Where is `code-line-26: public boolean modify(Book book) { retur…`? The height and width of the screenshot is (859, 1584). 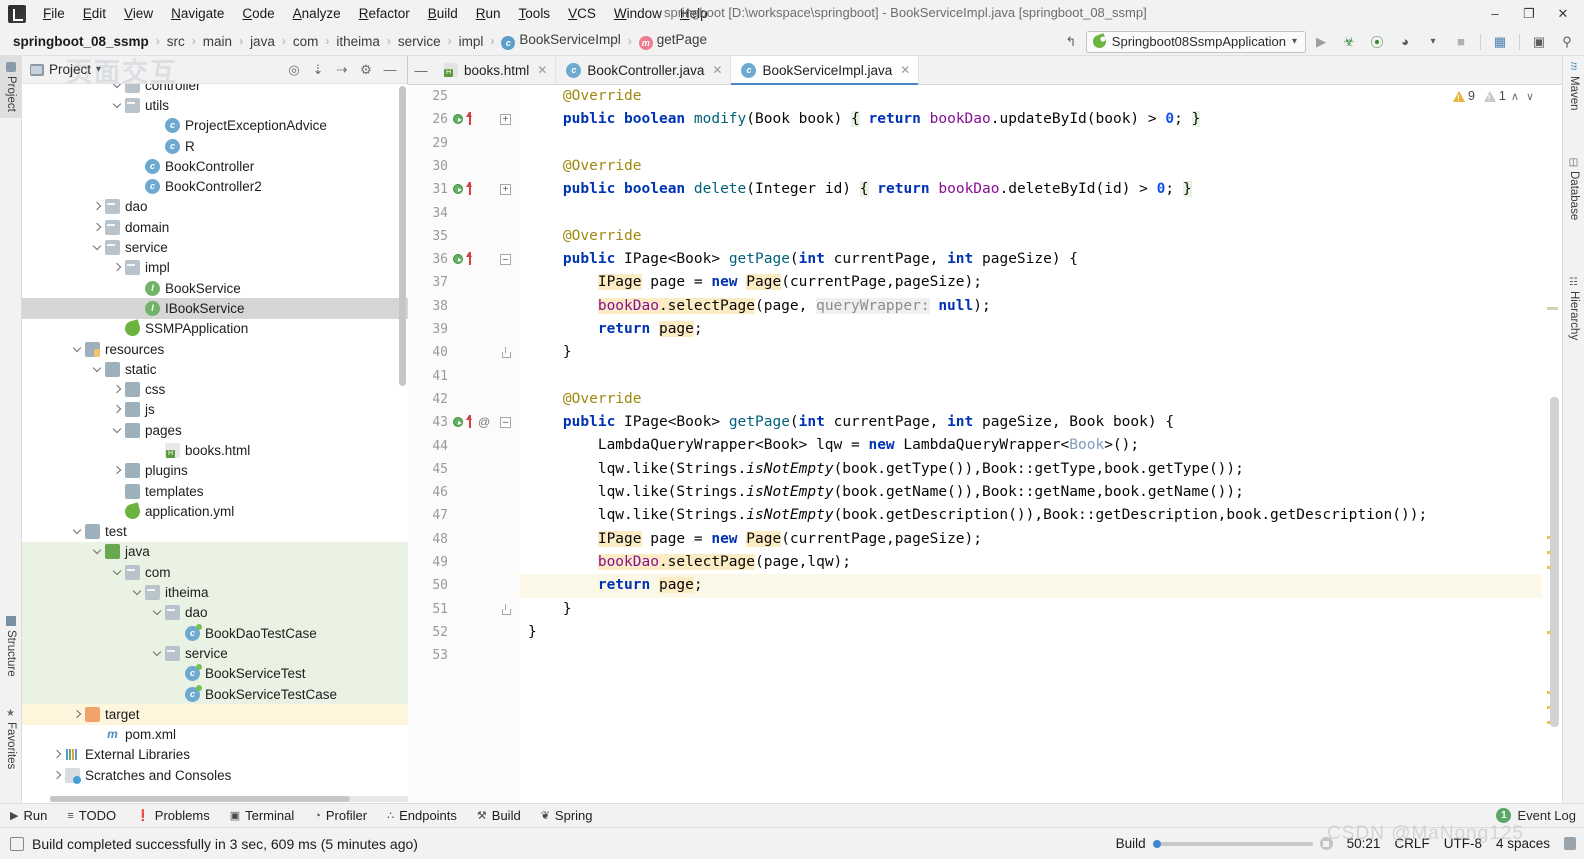 code-line-26: public boolean modify(Book book) { retur… is located at coordinates (1041, 119).